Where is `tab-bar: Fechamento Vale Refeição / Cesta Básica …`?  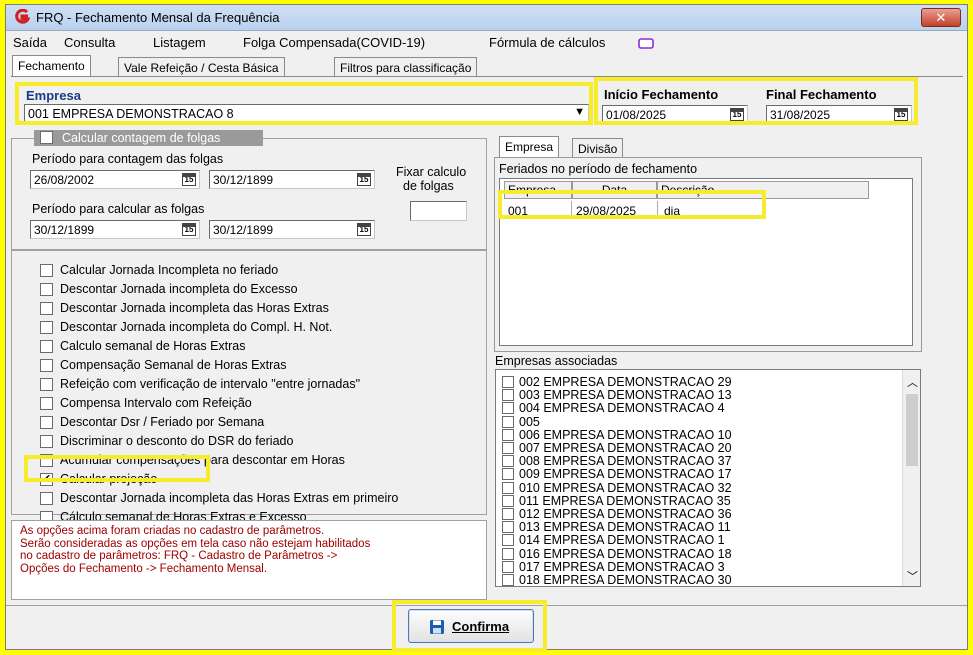
tab-bar: Fechamento Vale Refeição / Cesta Básica … is located at coordinates (486, 66).